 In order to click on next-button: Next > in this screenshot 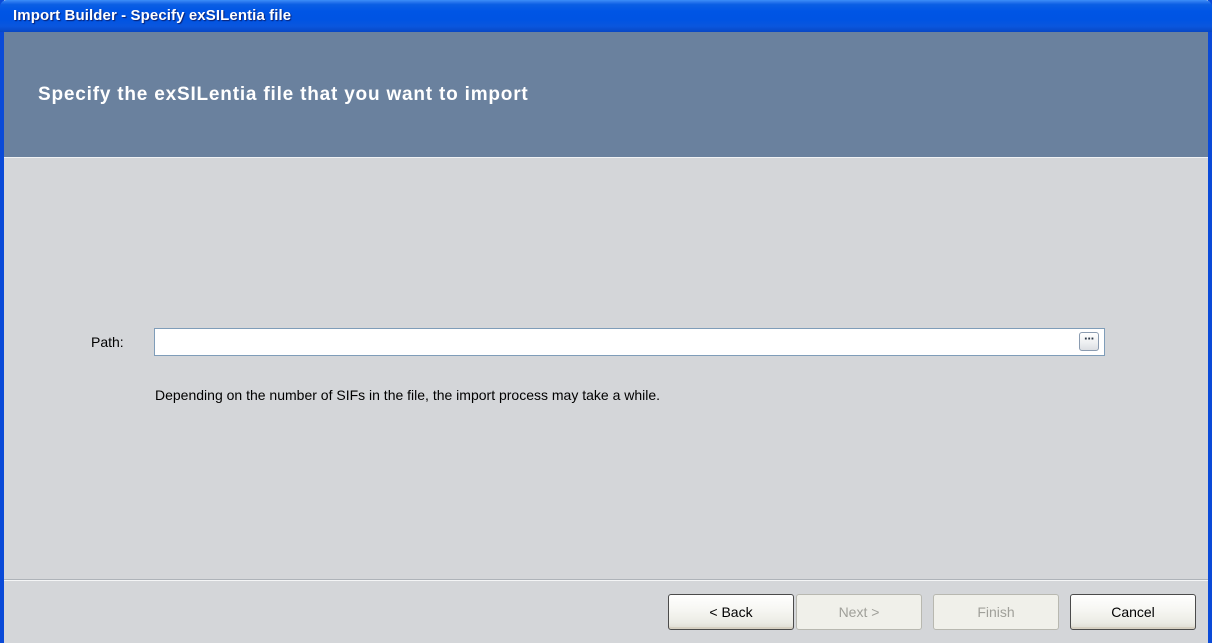, I will do `click(859, 612)`.